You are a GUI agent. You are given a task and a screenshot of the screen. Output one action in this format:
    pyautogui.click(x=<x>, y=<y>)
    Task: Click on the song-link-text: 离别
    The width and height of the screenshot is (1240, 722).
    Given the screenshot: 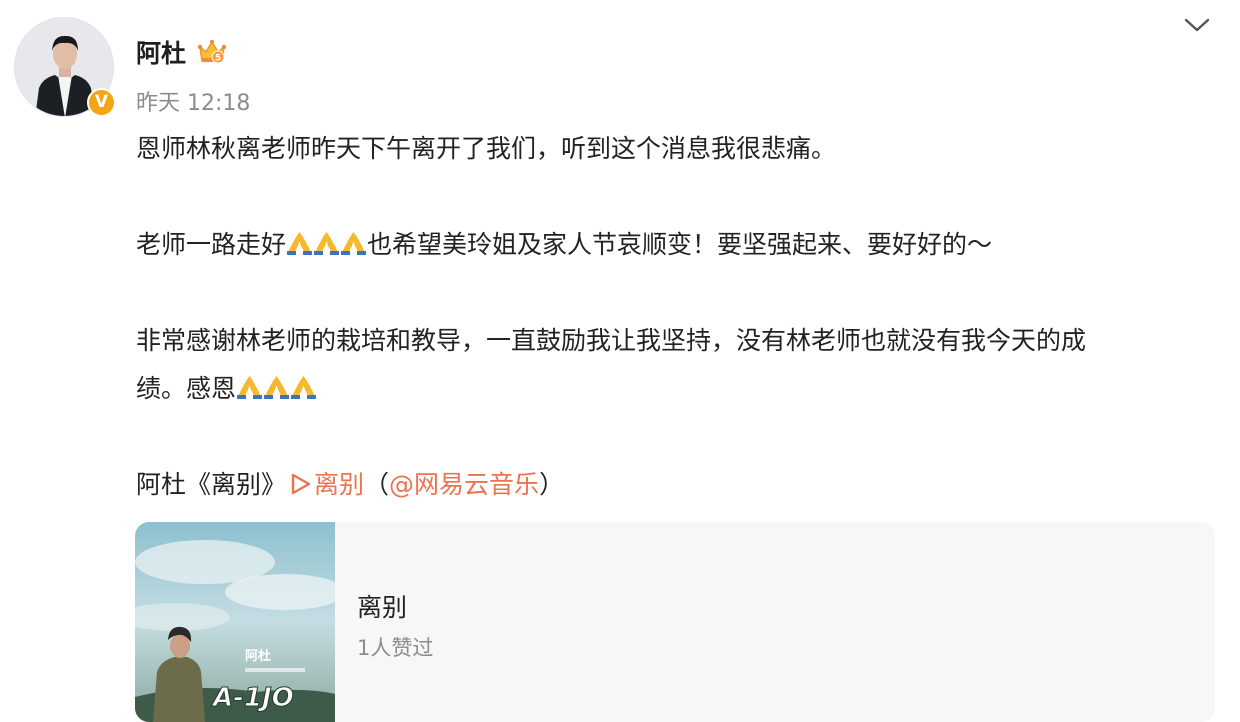 What is the action you would take?
    pyautogui.click(x=339, y=484)
    